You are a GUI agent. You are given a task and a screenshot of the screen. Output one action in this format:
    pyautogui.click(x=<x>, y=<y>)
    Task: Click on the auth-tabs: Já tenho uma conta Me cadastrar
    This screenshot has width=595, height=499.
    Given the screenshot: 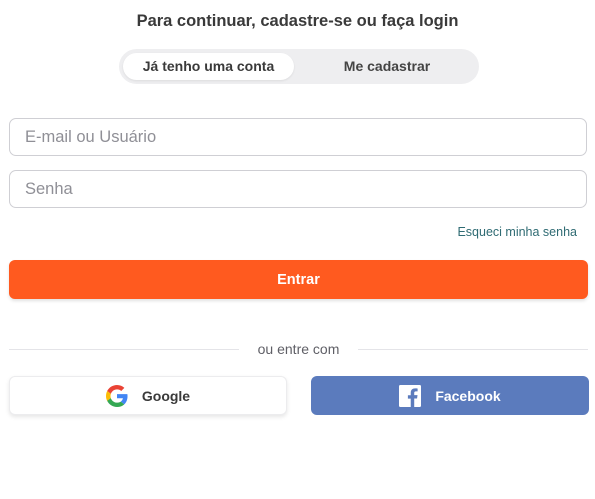 What is the action you would take?
    pyautogui.click(x=299, y=66)
    